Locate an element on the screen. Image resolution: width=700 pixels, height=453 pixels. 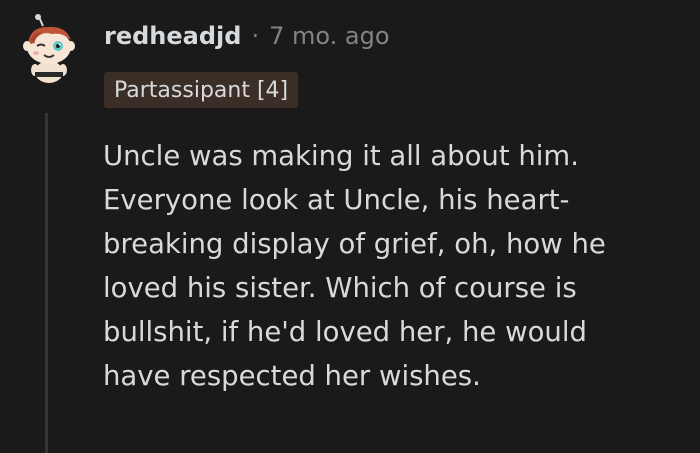
comment-body-line: loved his sister. Which of course is is located at coordinates (340, 288).